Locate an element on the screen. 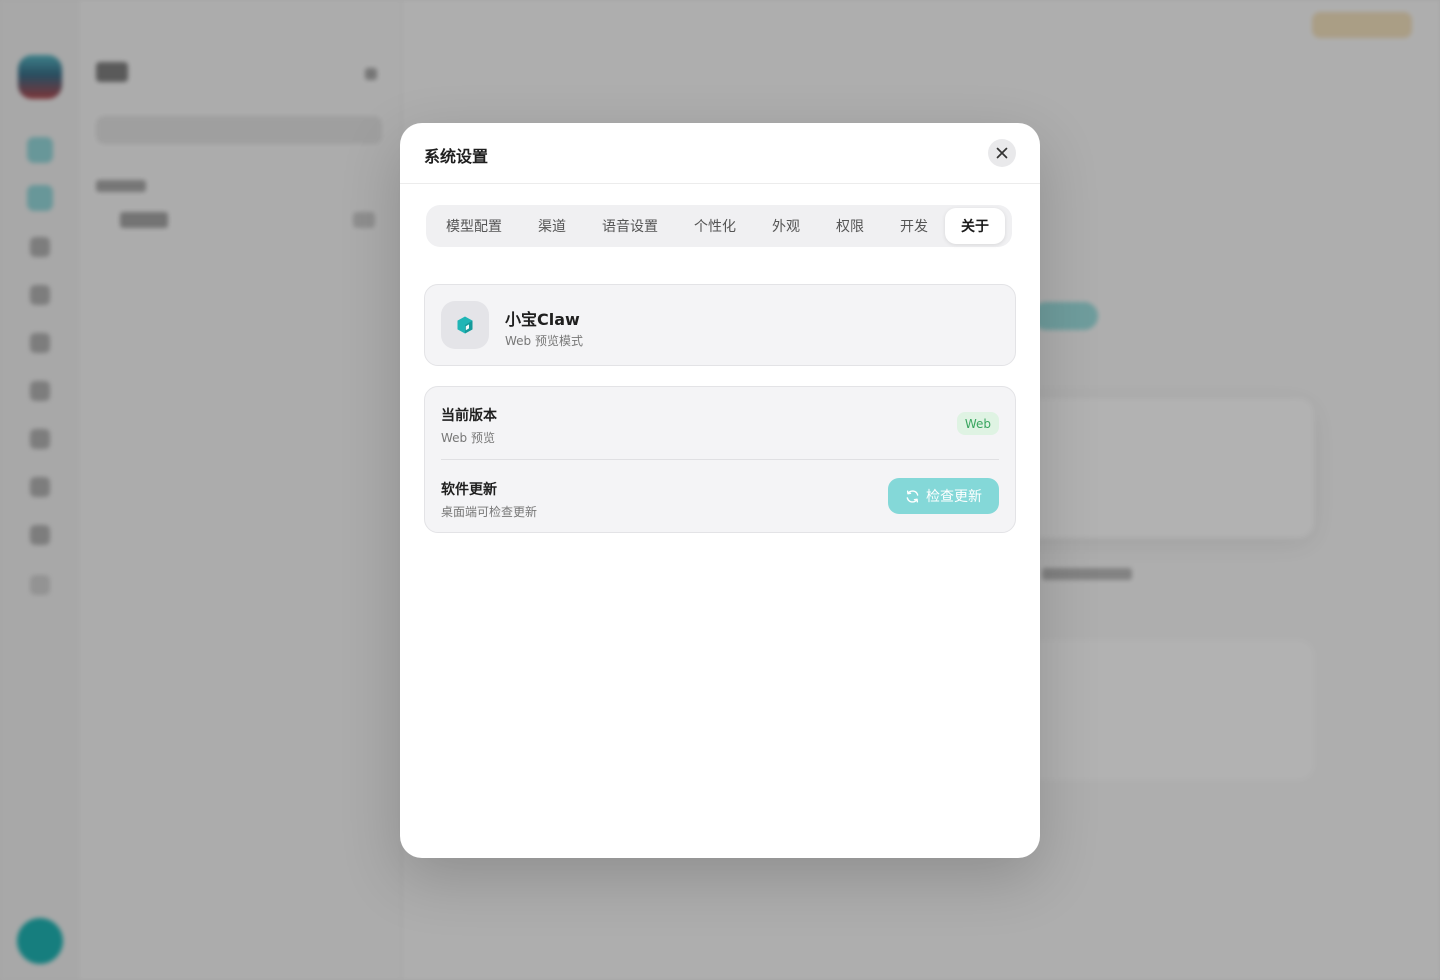  app-icon-box is located at coordinates (465, 325).